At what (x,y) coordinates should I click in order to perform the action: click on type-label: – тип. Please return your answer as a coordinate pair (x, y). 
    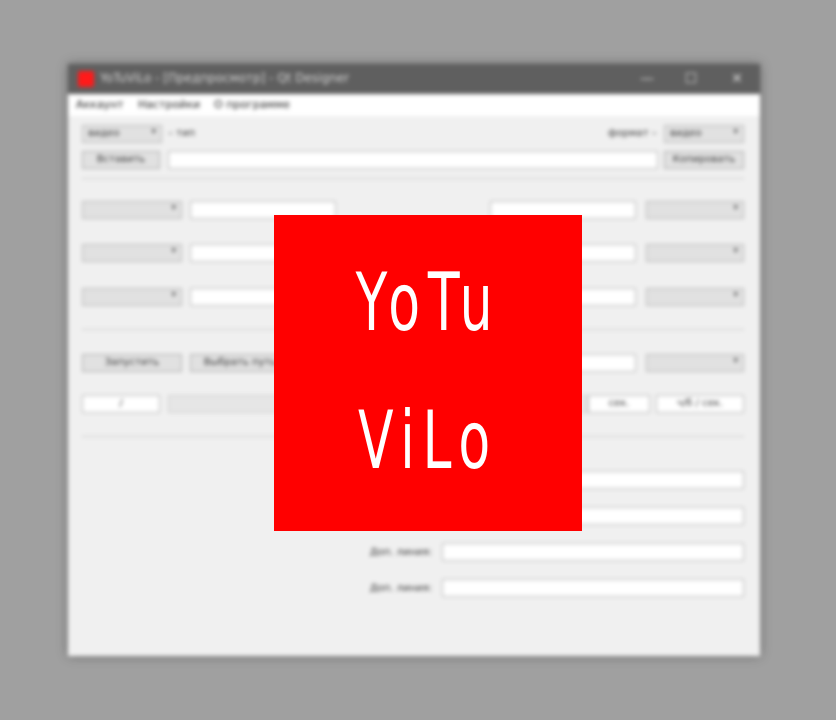
    Looking at the image, I should click on (182, 133).